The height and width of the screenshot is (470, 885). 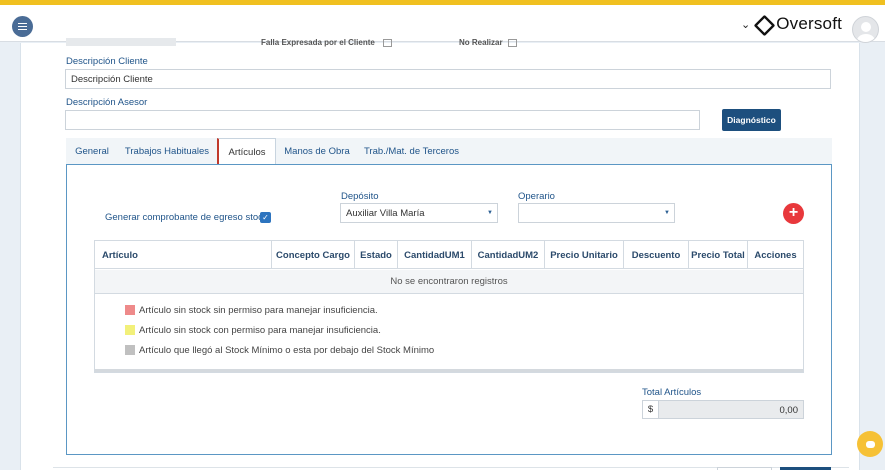 I want to click on total-articulos-field: 0,00, so click(x=731, y=409).